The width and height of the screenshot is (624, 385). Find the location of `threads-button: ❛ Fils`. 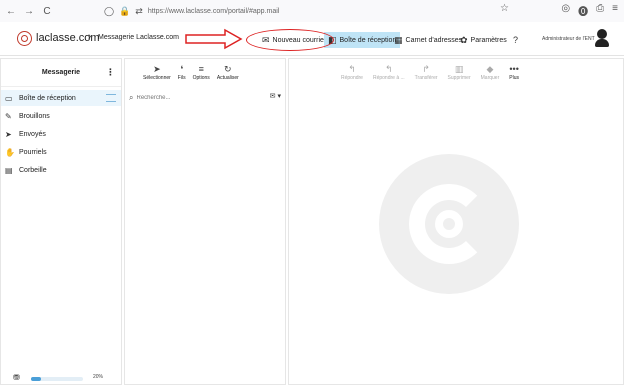

threads-button: ❛ Fils is located at coordinates (182, 72).